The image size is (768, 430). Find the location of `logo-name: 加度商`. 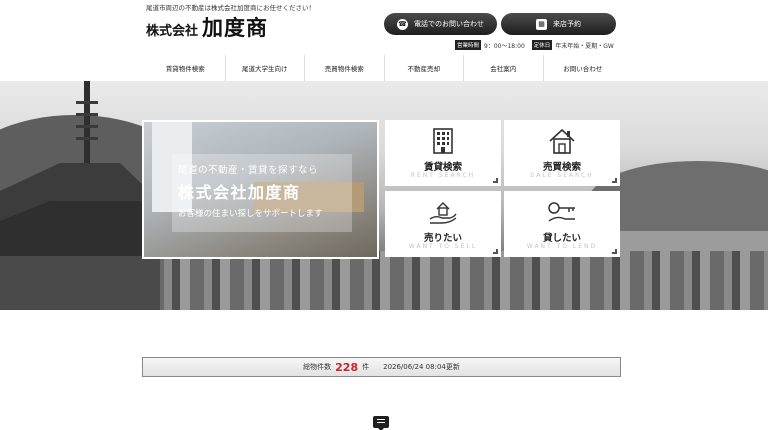

logo-name: 加度商 is located at coordinates (235, 27).